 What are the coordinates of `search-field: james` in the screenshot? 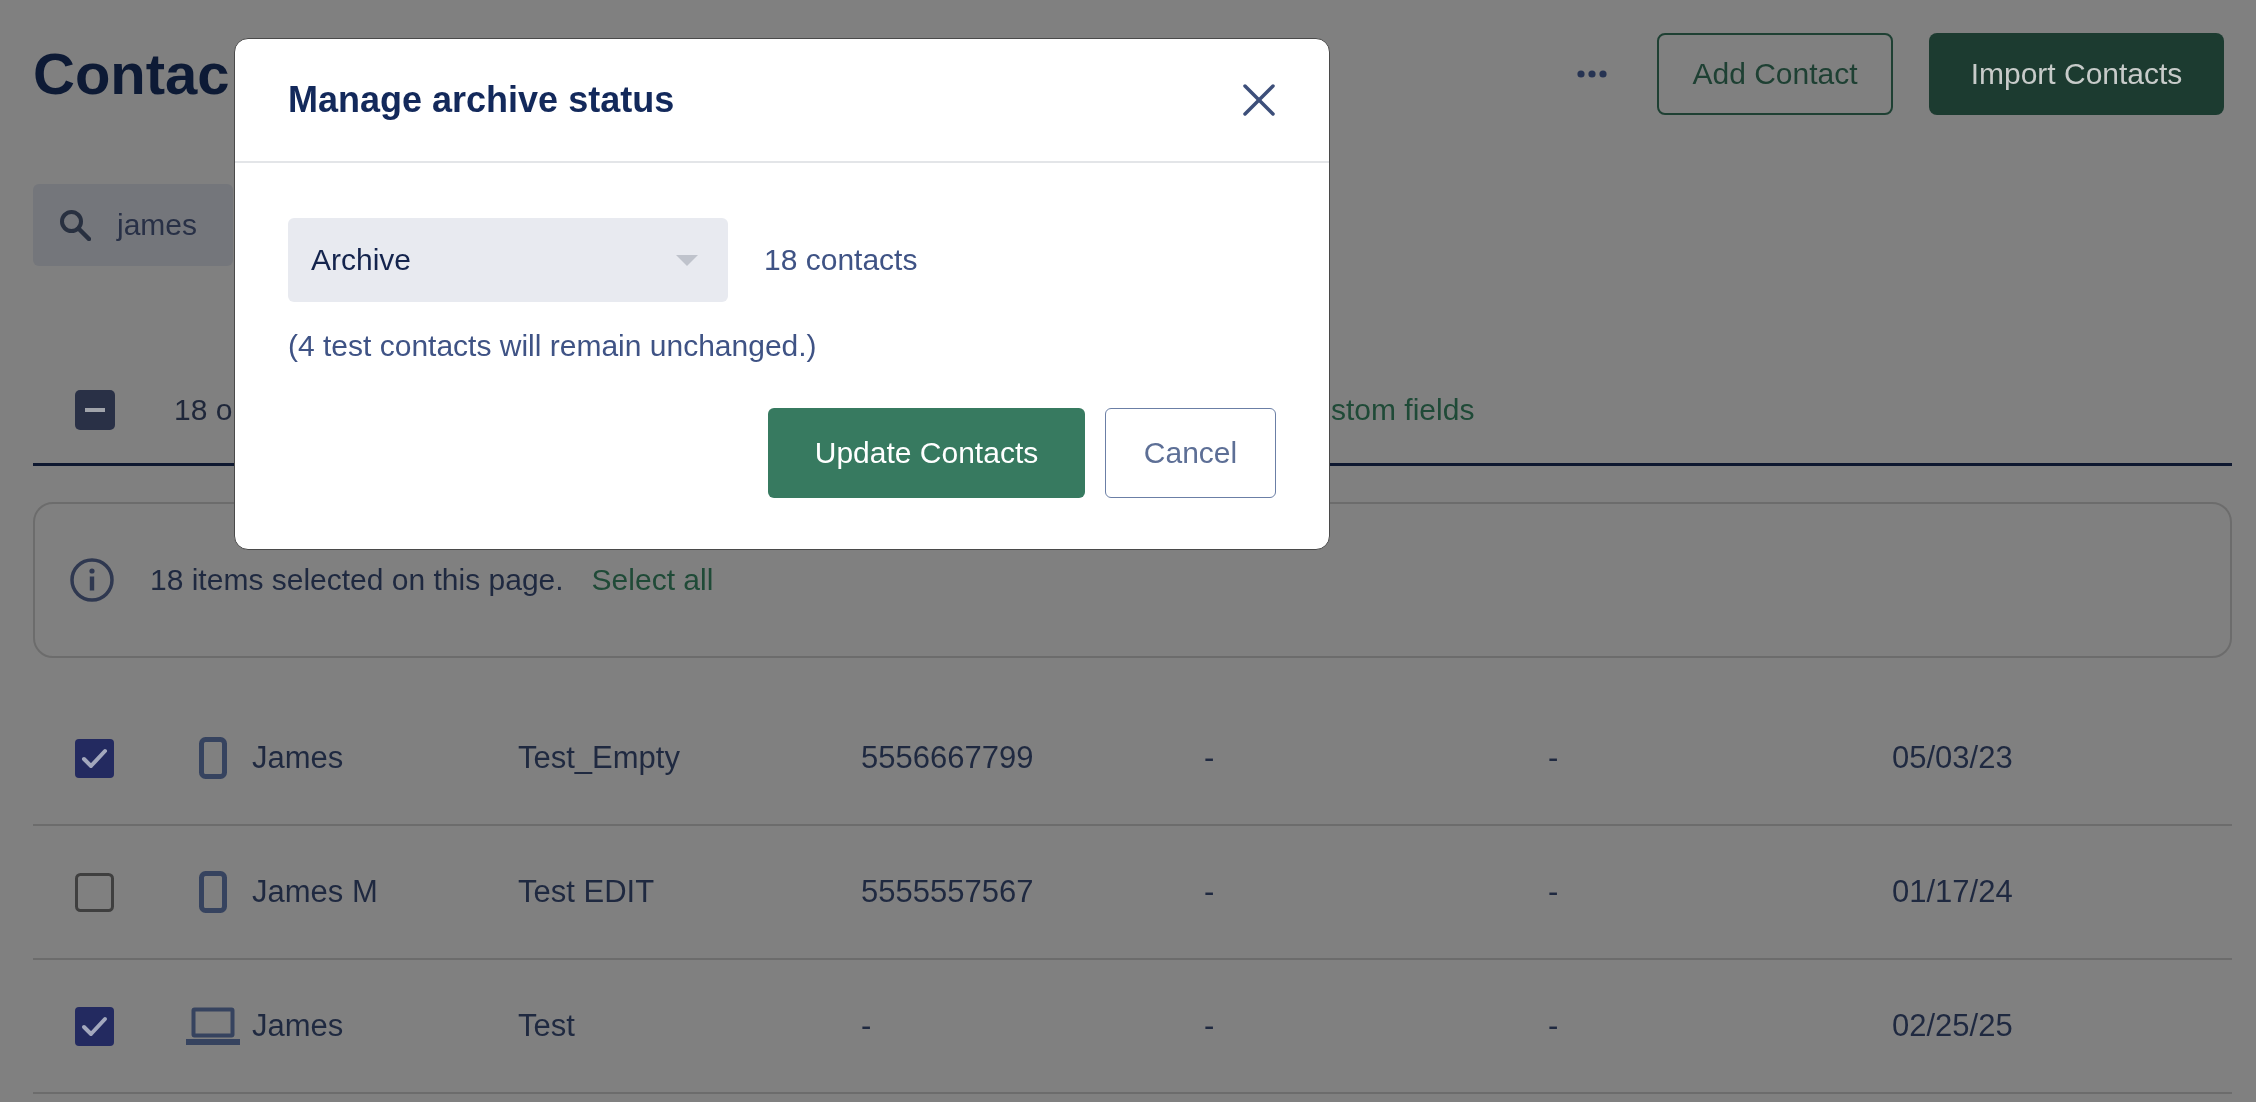 It's located at (133, 225).